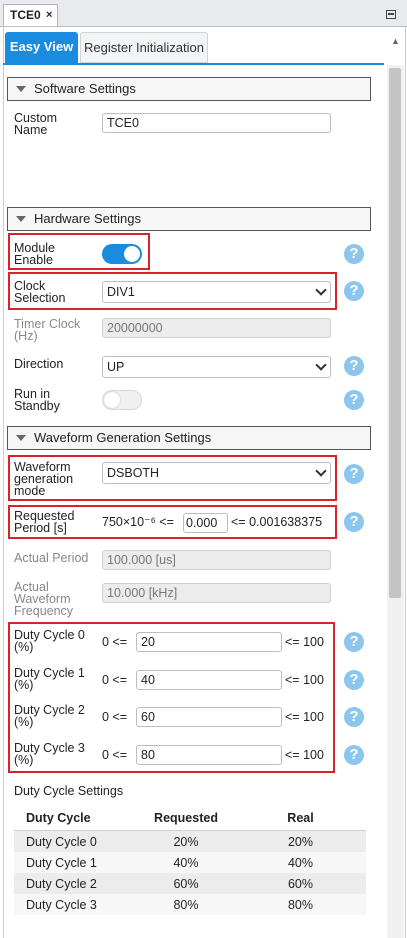 This screenshot has height=938, width=407. I want to click on direction-label: Direction, so click(39, 364).